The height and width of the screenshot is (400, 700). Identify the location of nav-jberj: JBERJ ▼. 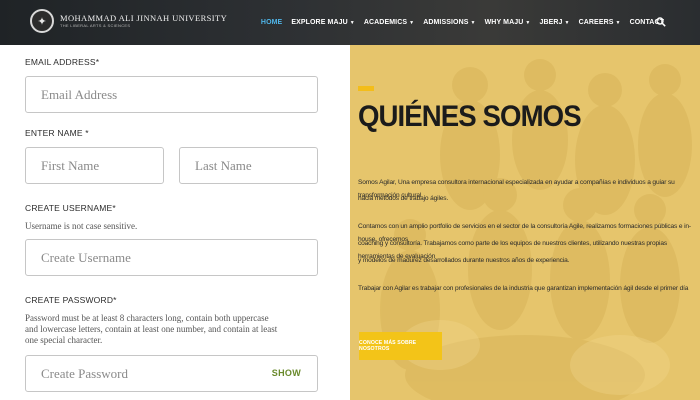
(554, 22).